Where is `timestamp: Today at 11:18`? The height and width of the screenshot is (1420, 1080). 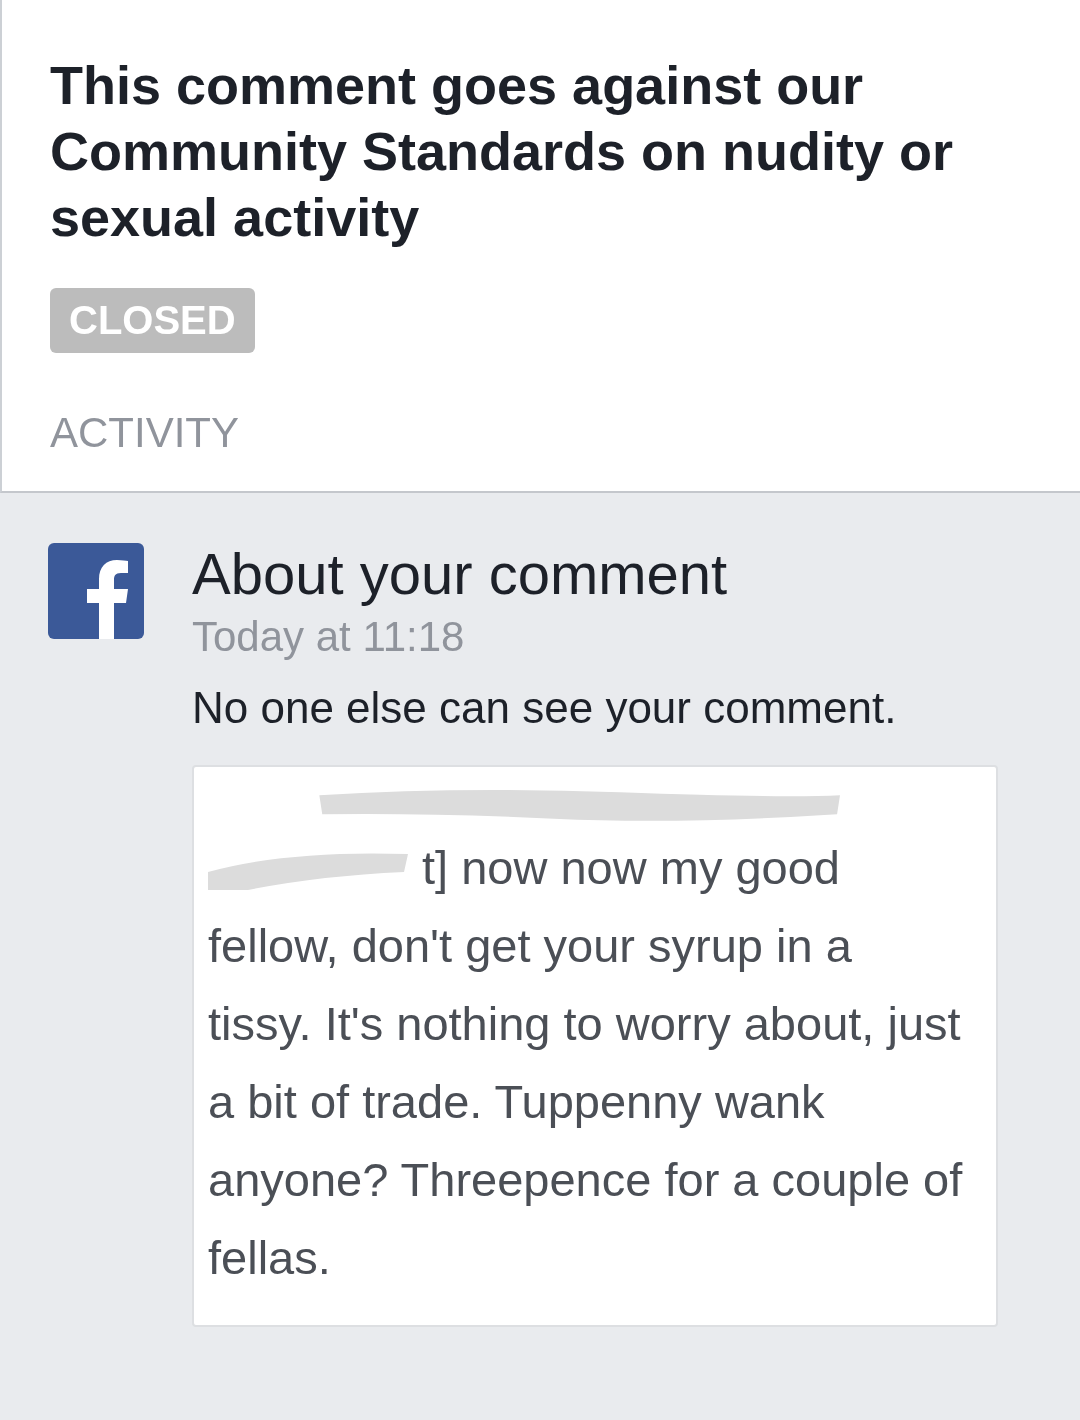 timestamp: Today at 11:18 is located at coordinates (329, 637).